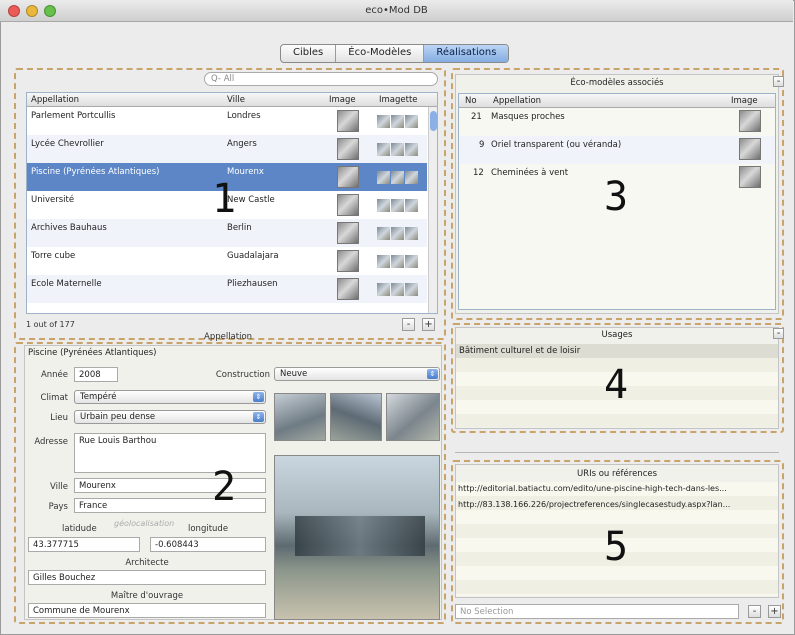 This screenshot has width=795, height=635. What do you see at coordinates (244, 116) in the screenshot?
I see `row-ville: Londres` at bounding box center [244, 116].